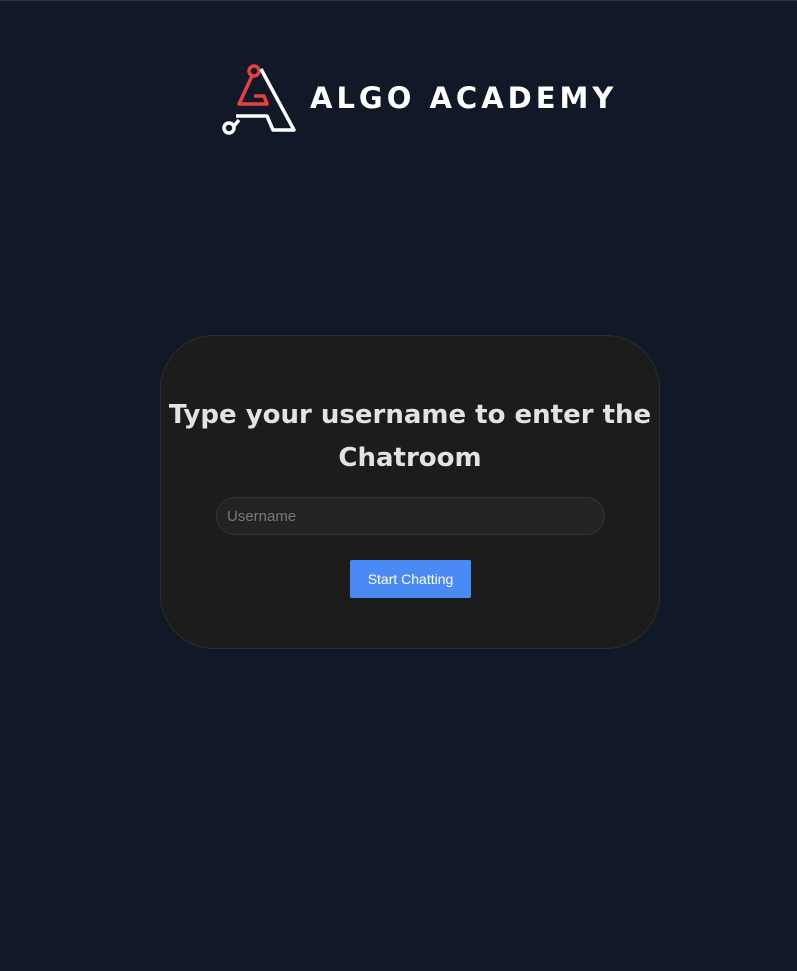  Describe the element at coordinates (410, 436) in the screenshot. I see `login-title: Type your username to enter the Chatroom` at that location.